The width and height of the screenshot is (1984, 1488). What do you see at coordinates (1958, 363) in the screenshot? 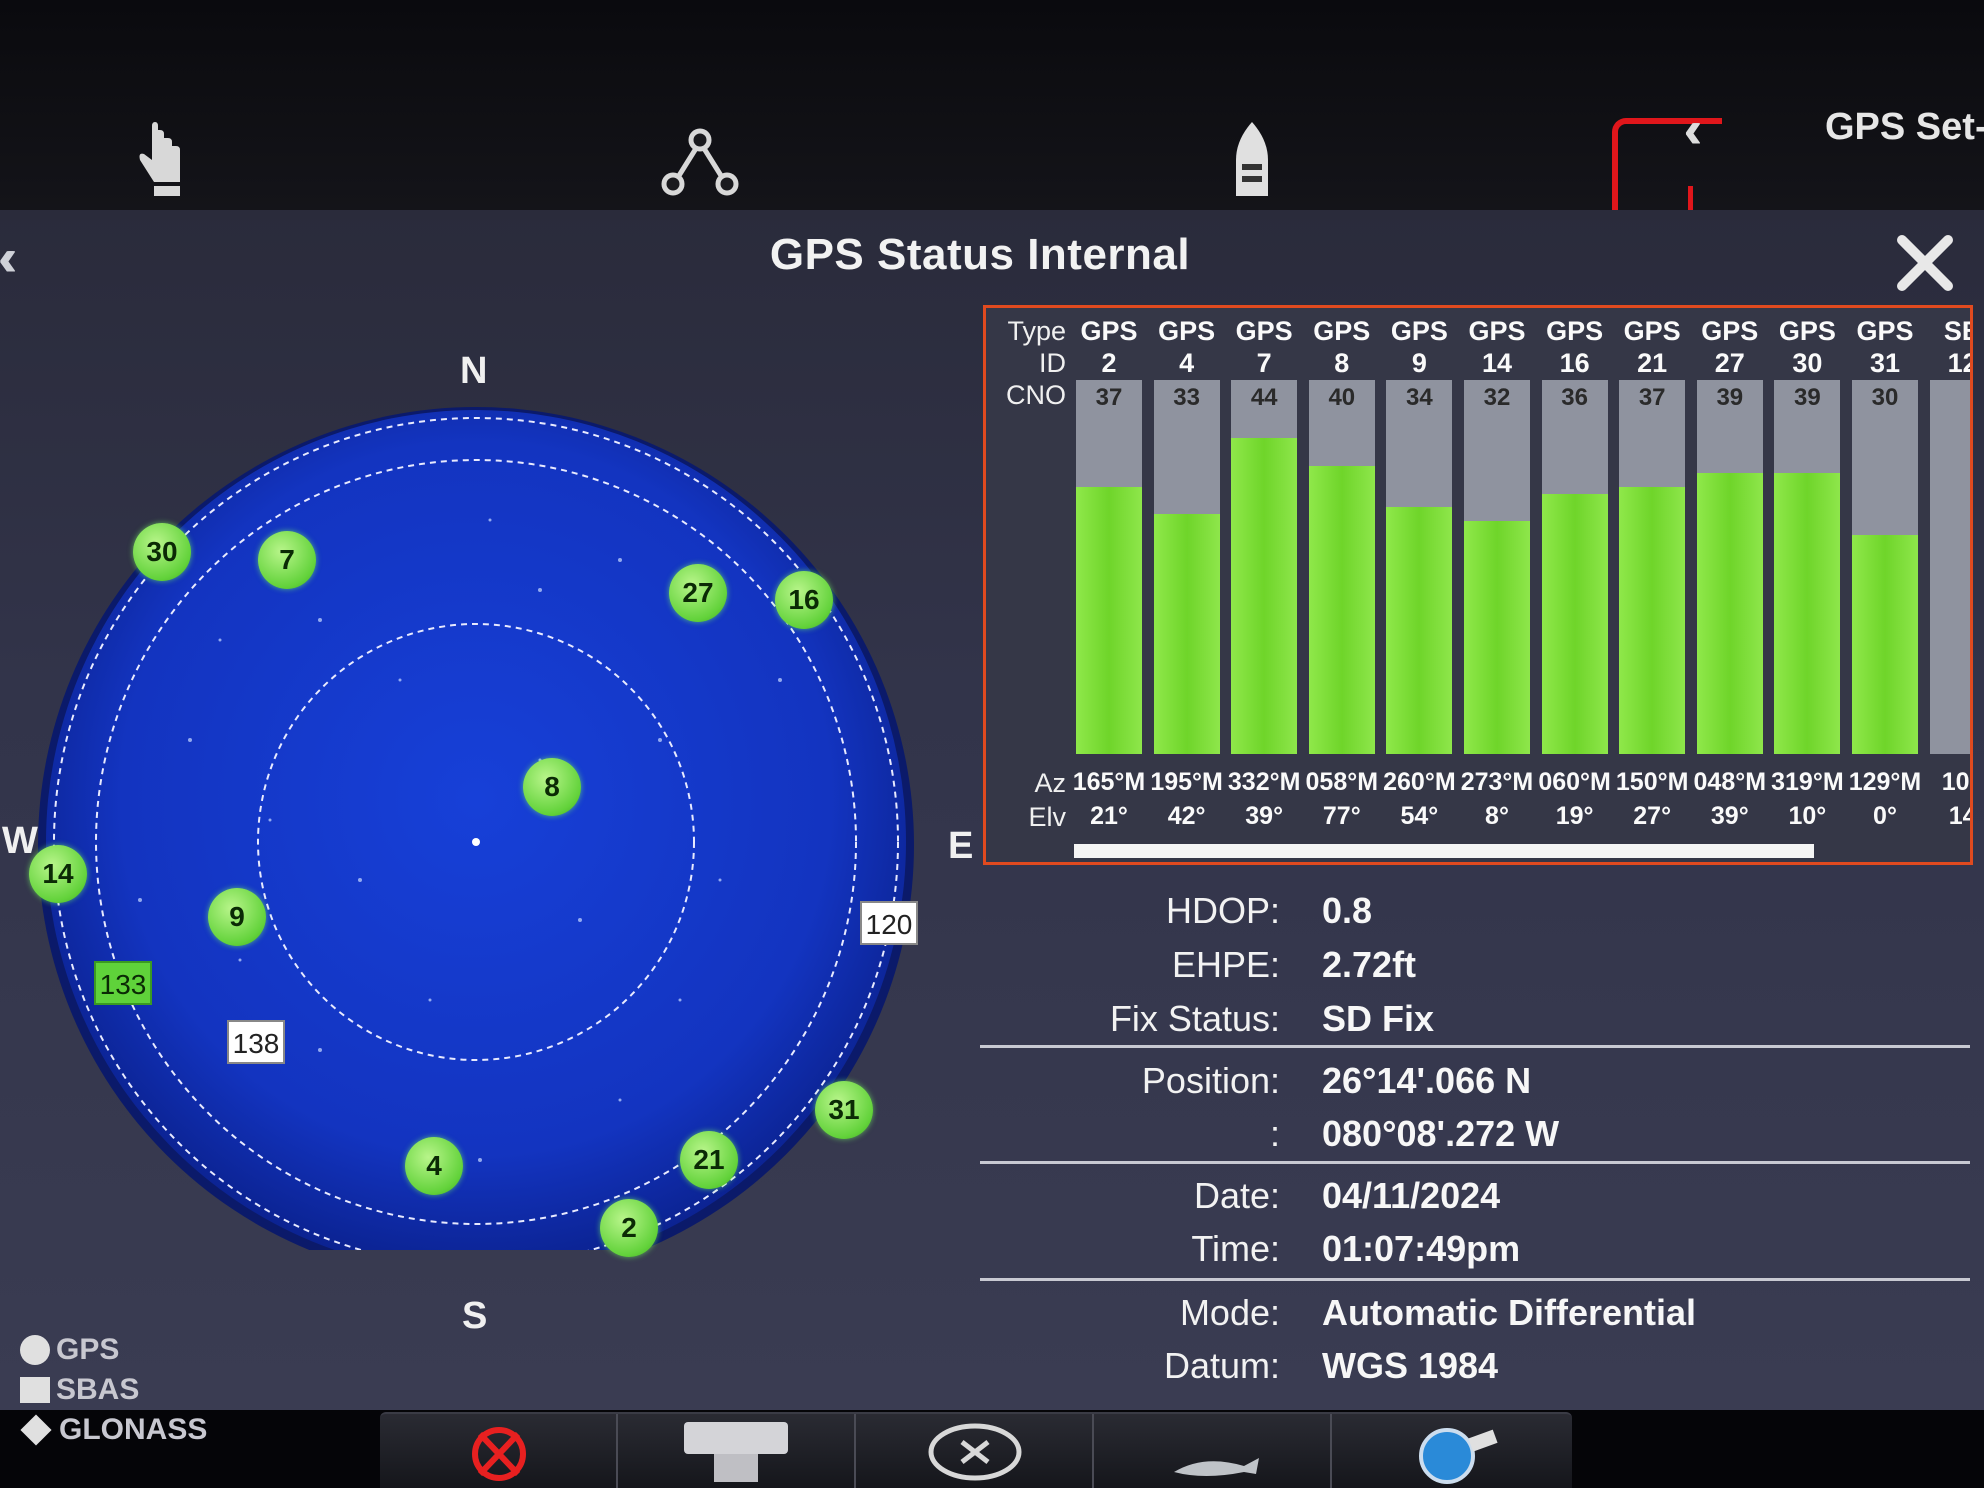
I see `column-id: 12` at bounding box center [1958, 363].